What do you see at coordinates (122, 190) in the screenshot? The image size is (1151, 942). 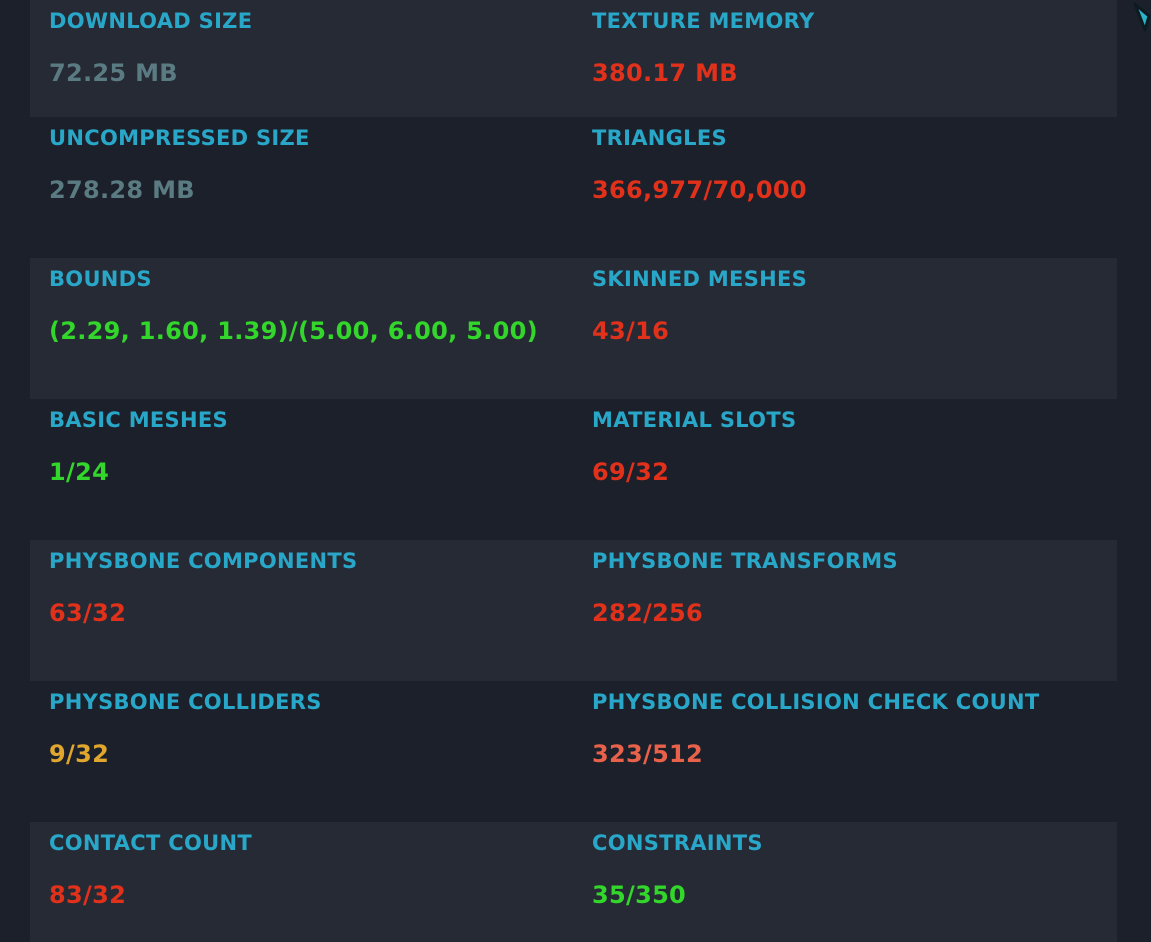 I see `stat-value: 278.28 MB` at bounding box center [122, 190].